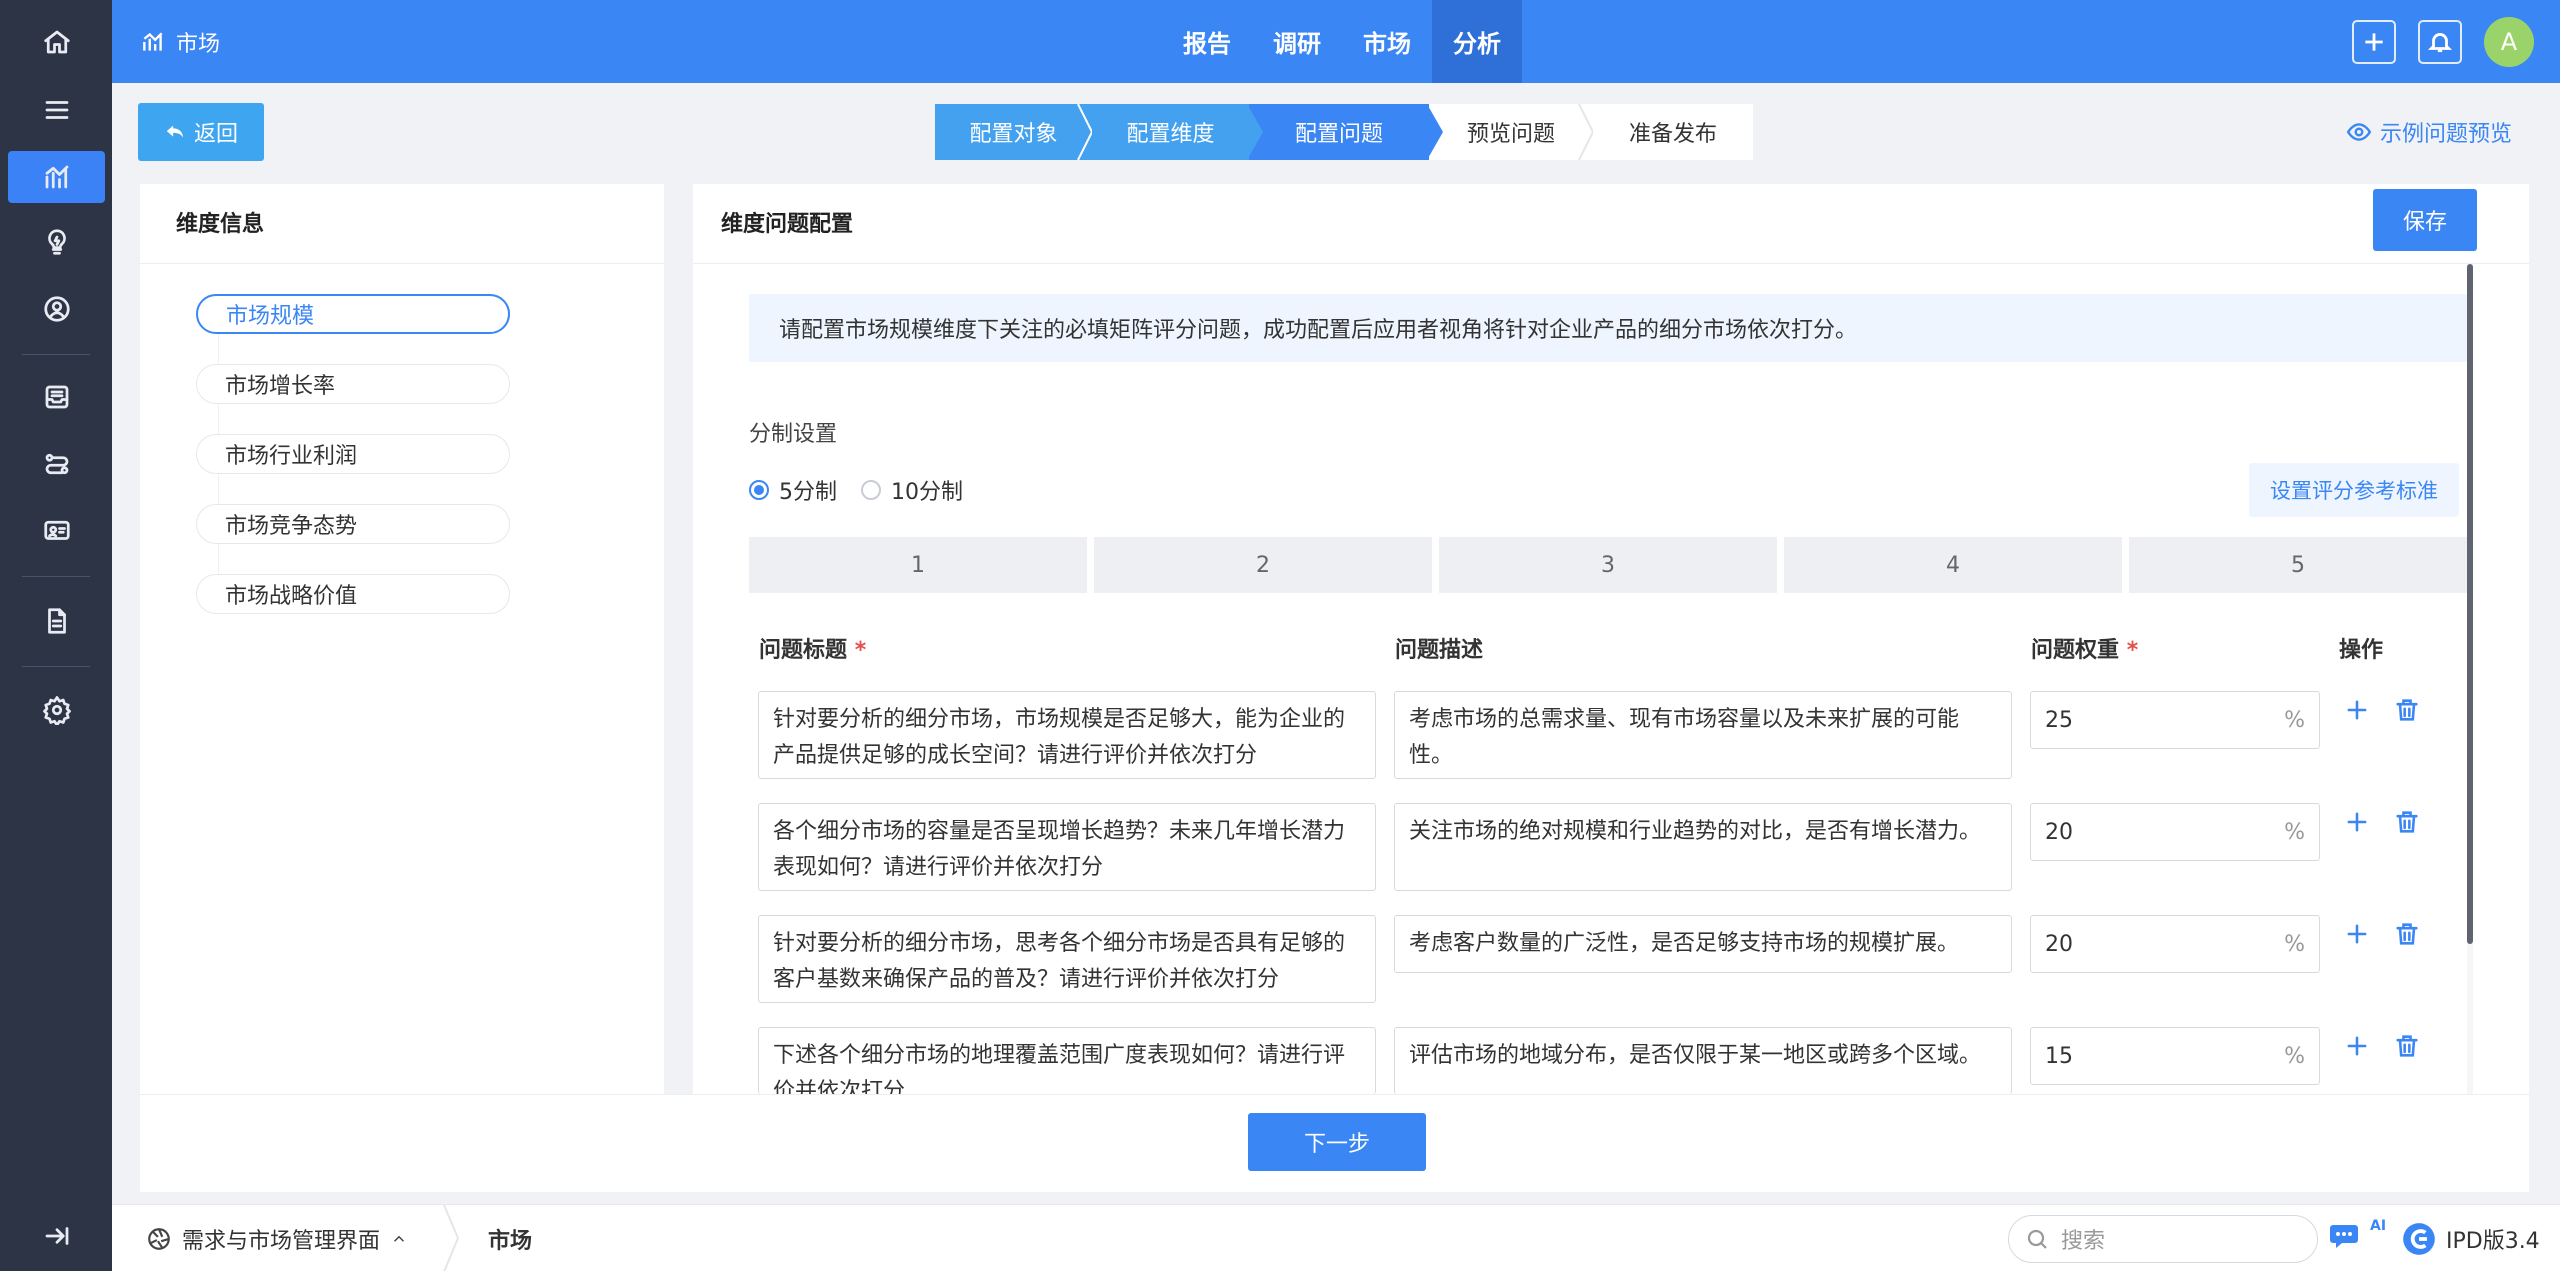  I want to click on next-button: 下一步, so click(1337, 1142).